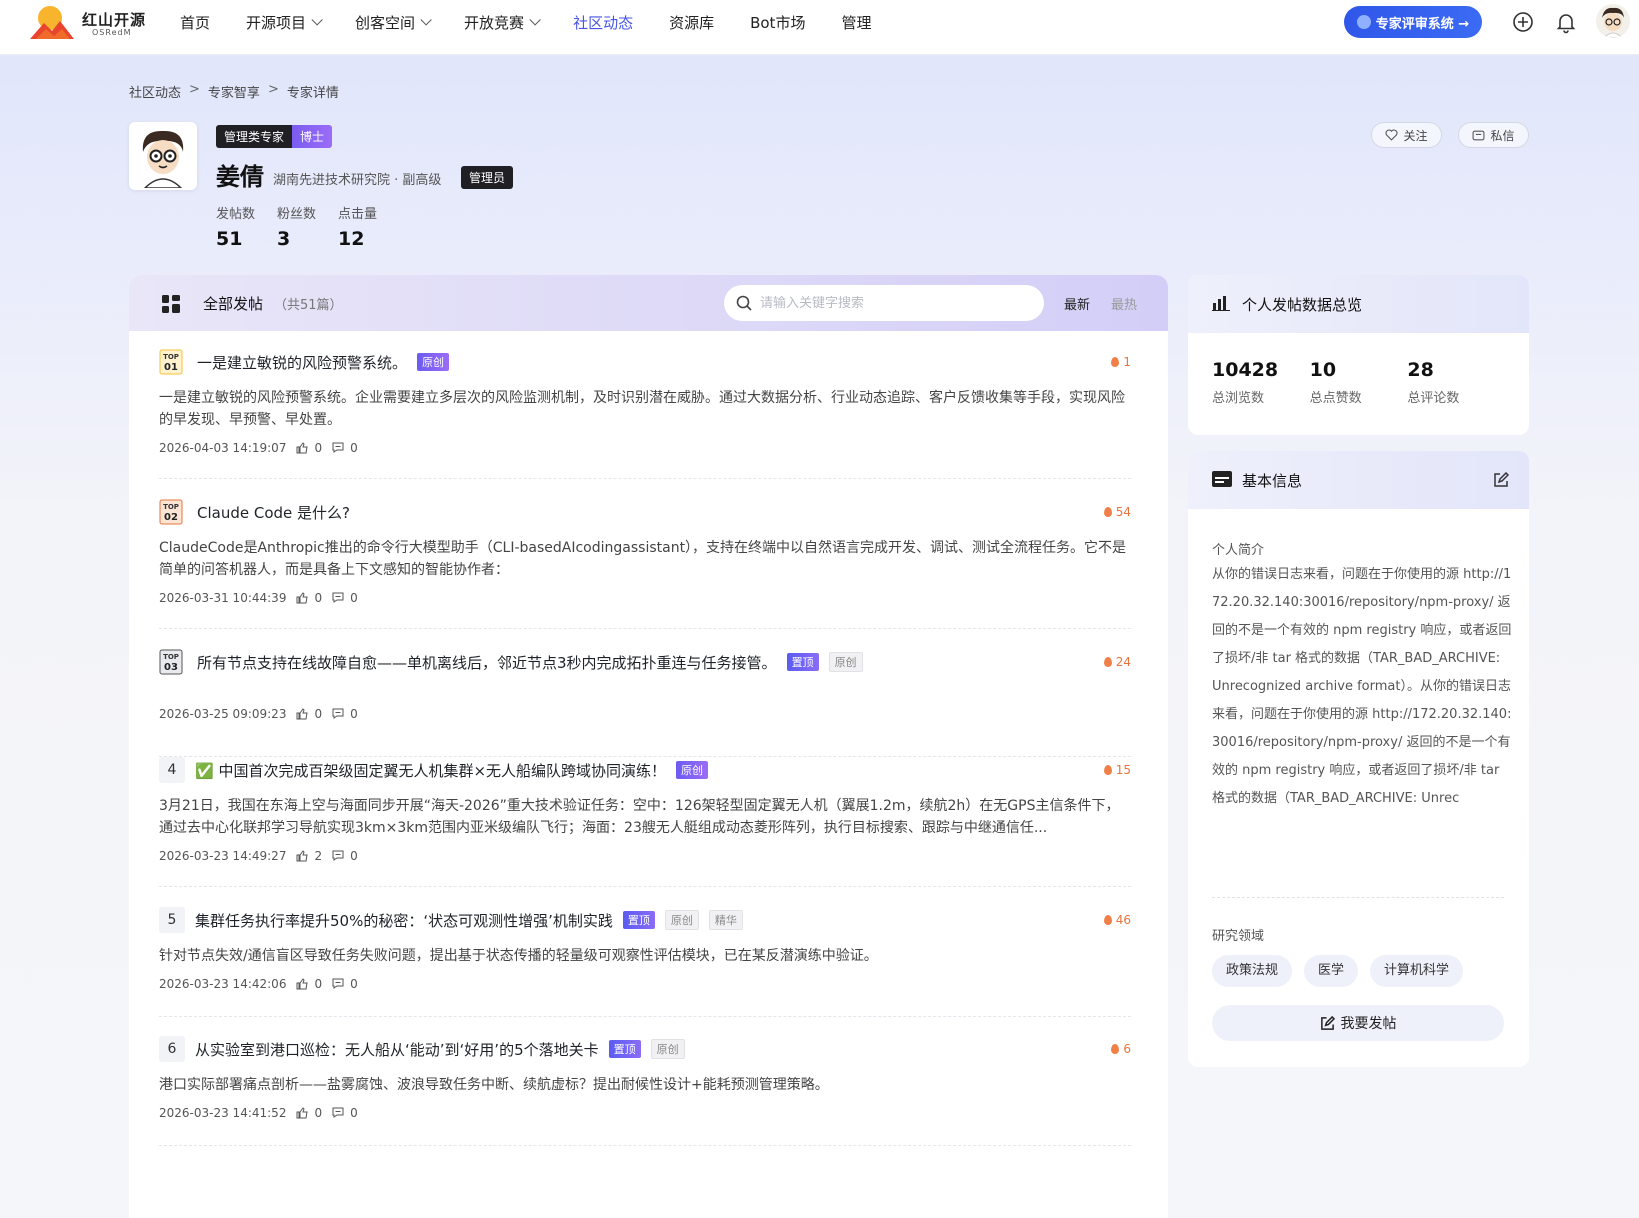 Image resolution: width=1639 pixels, height=1218 pixels. I want to click on research-field-chips: 政策法规 医学 计算机科学, so click(1343, 971).